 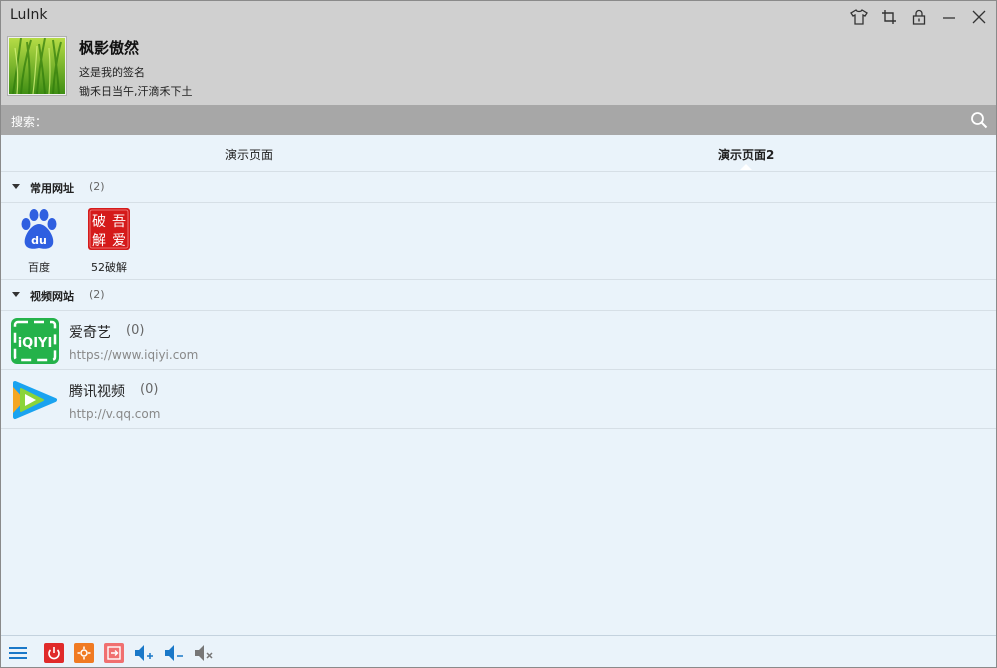 I want to click on window-controls, so click(x=919, y=17).